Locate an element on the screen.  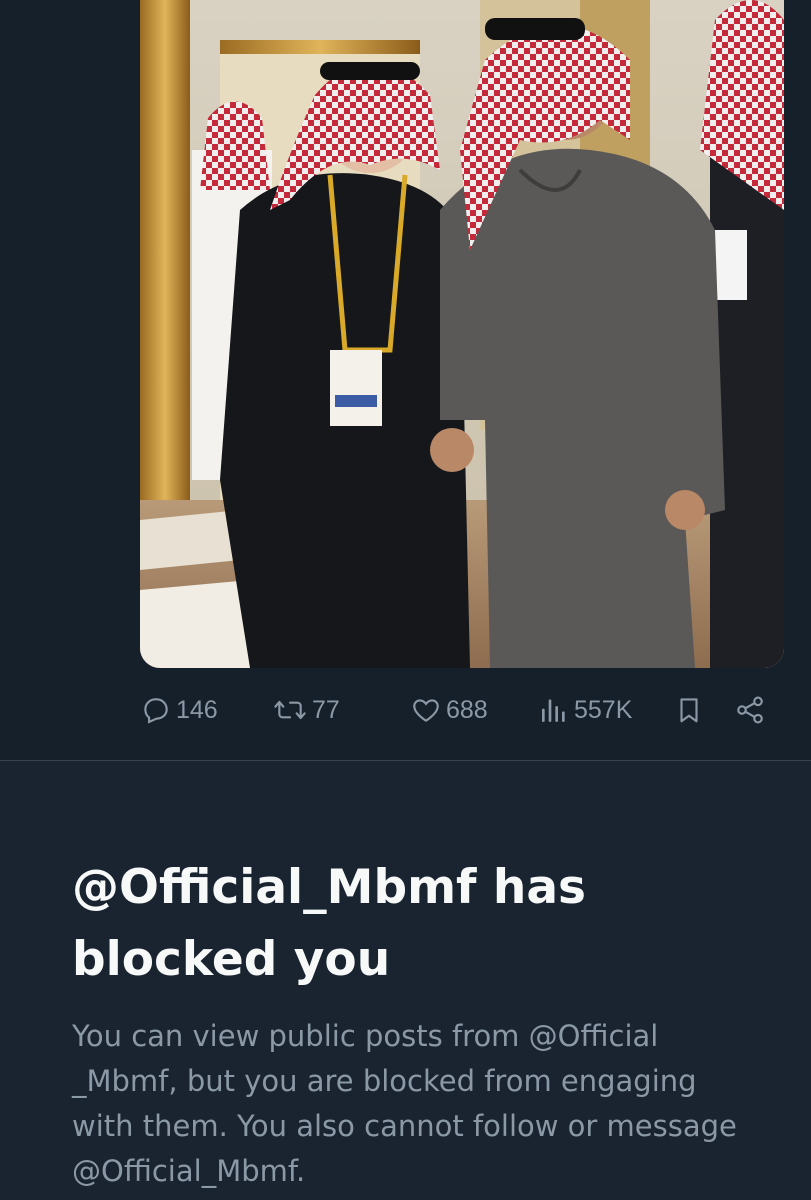
repost-icon is located at coordinates (290, 710).